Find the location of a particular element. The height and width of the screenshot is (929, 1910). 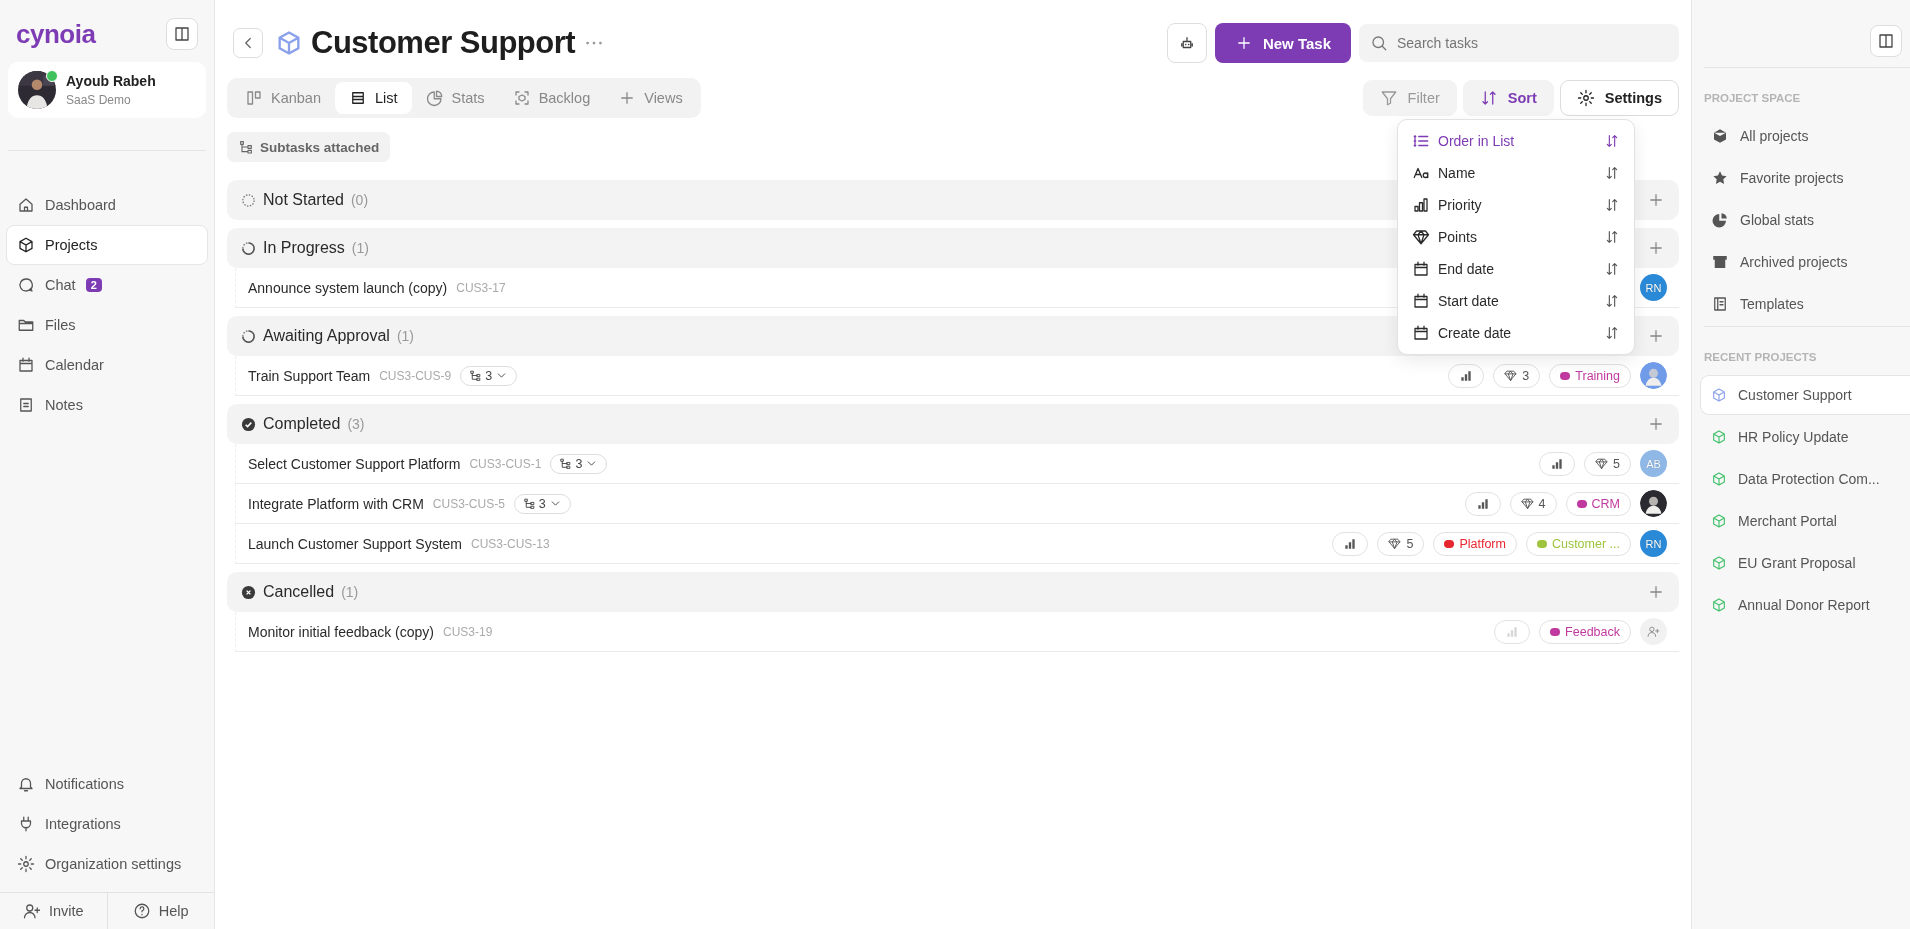

sort-option: Start date is located at coordinates (1516, 301).